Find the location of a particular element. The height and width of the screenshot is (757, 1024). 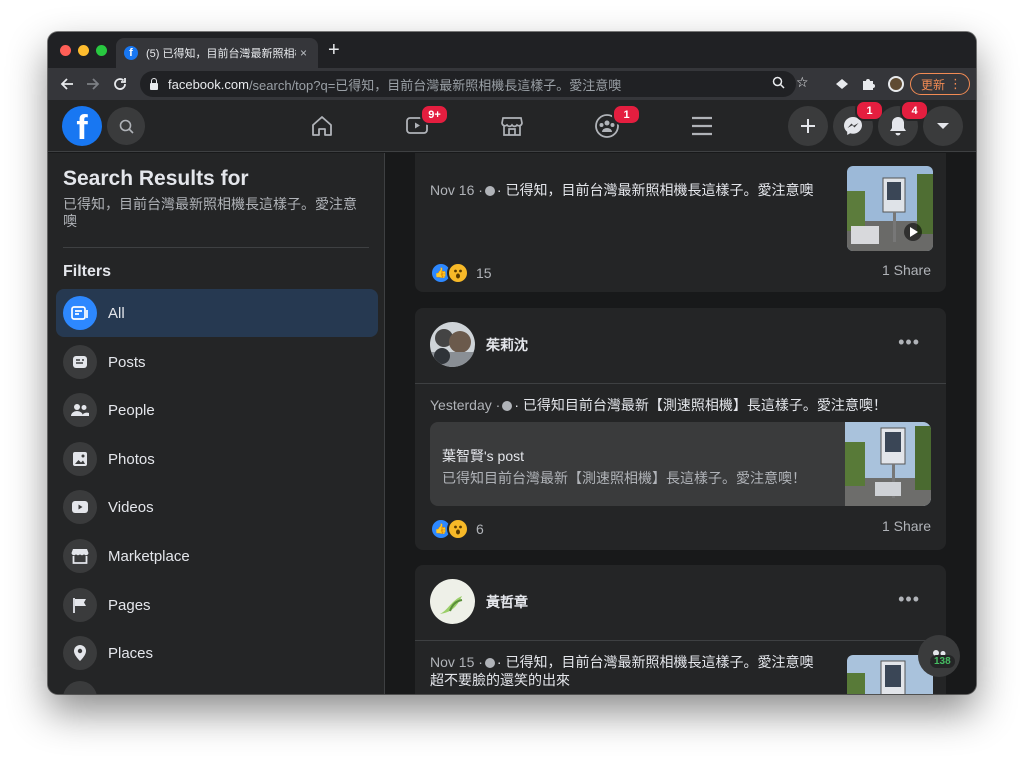

marketplace-icon is located at coordinates (512, 126).